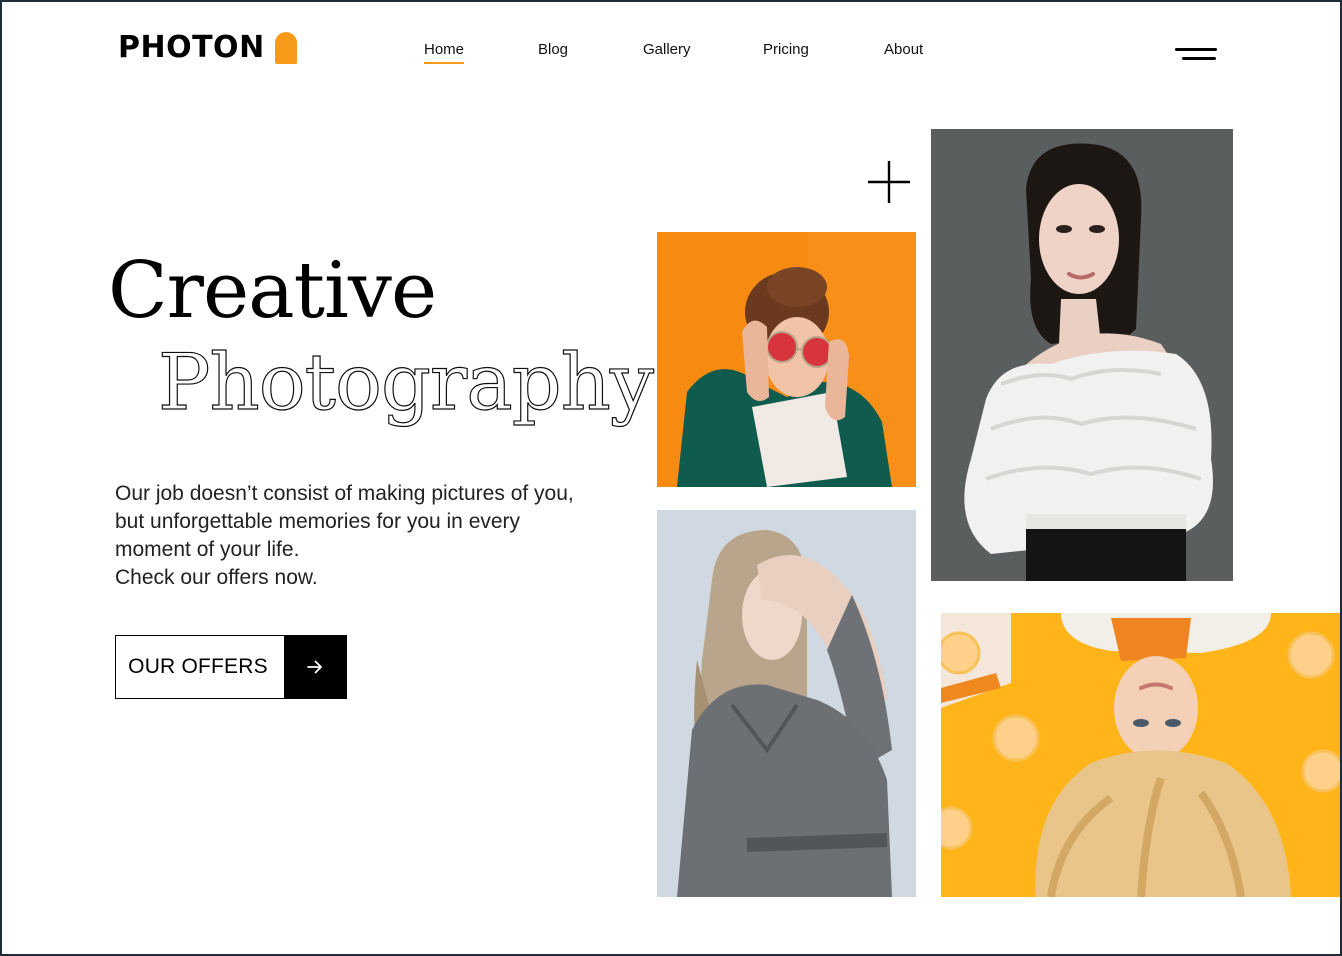 Image resolution: width=1342 pixels, height=956 pixels. I want to click on hamburger-line-bottom, so click(1199, 58).